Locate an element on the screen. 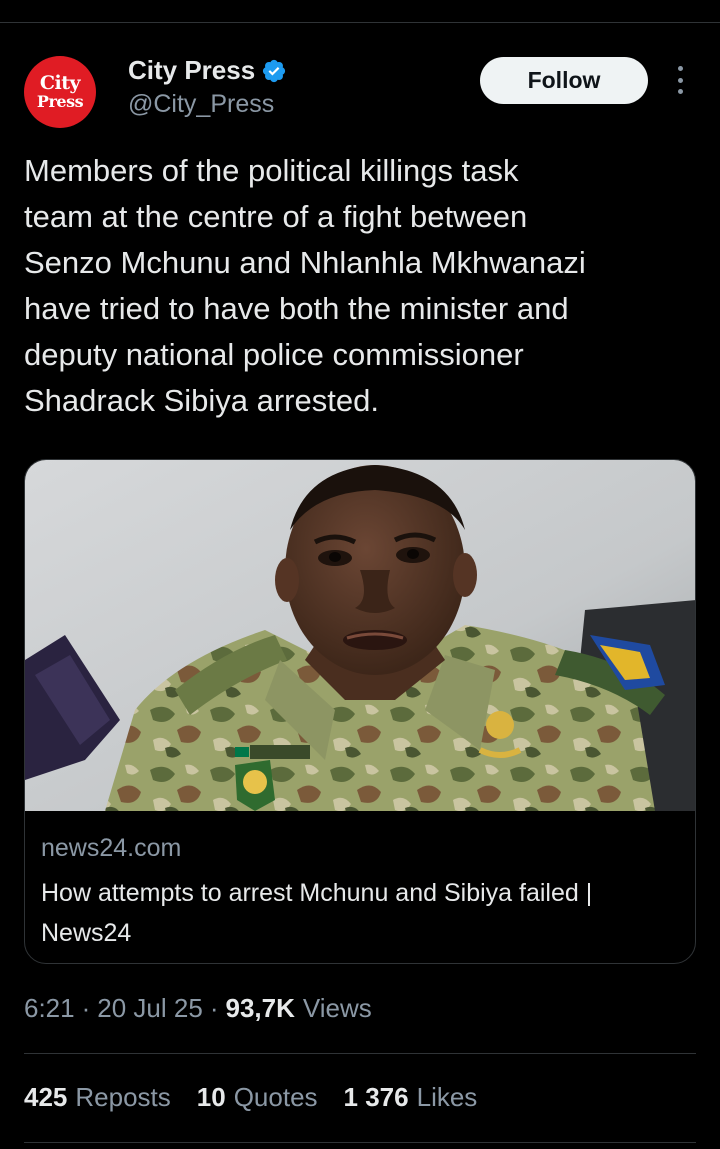 The height and width of the screenshot is (1149, 720). likes-count: 1 376 is located at coordinates (376, 1097).